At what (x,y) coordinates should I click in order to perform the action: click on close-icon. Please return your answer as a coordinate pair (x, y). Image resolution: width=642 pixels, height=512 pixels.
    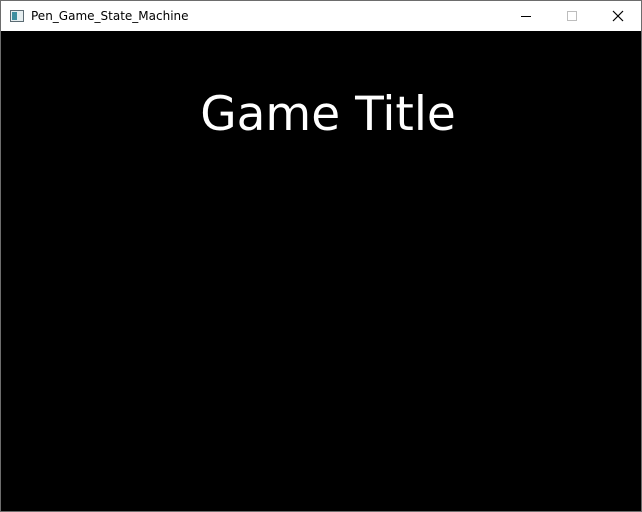
    Looking at the image, I should click on (618, 16).